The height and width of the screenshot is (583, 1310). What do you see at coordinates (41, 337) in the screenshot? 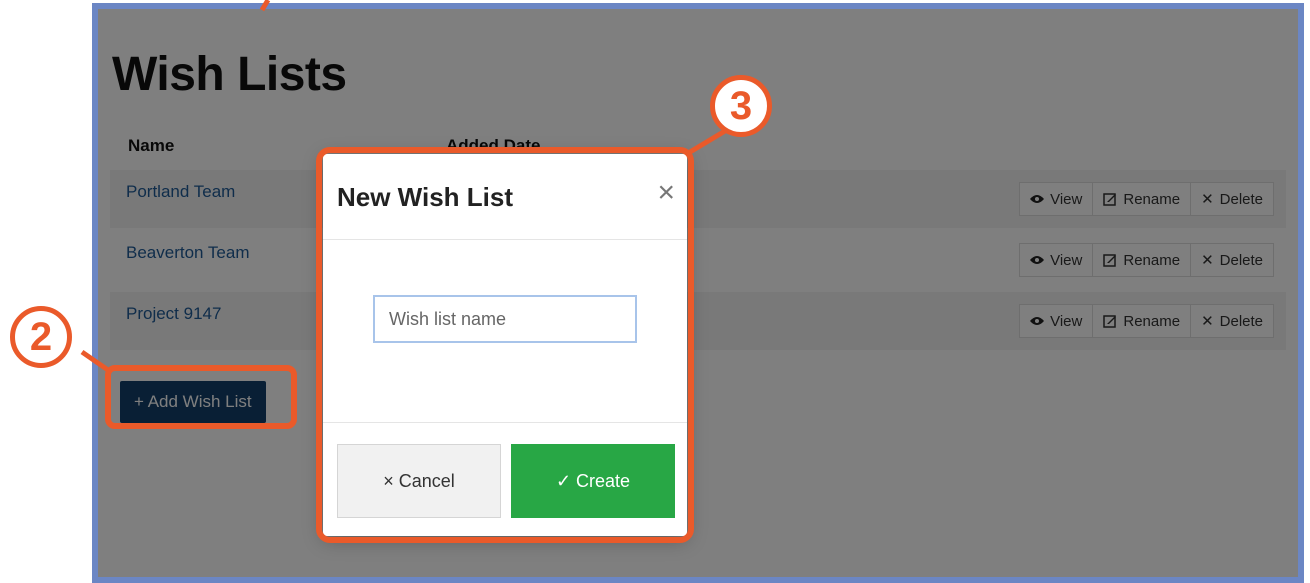
I see `step-badge-2: 2` at bounding box center [41, 337].